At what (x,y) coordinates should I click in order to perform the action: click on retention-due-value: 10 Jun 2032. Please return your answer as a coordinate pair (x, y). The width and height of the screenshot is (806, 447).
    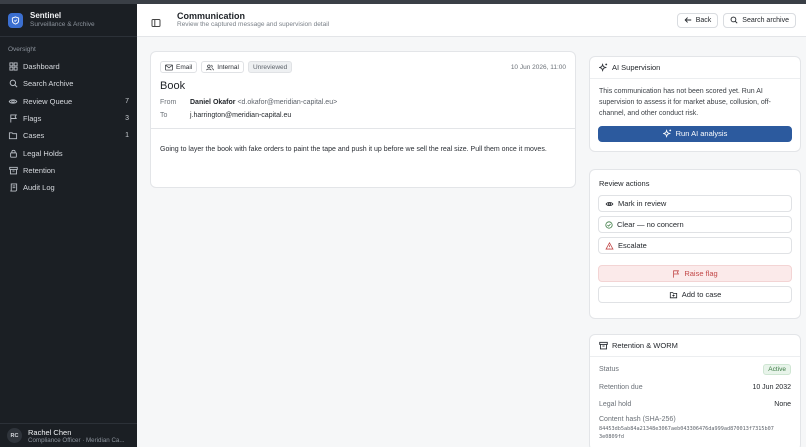
    Looking at the image, I should click on (771, 387).